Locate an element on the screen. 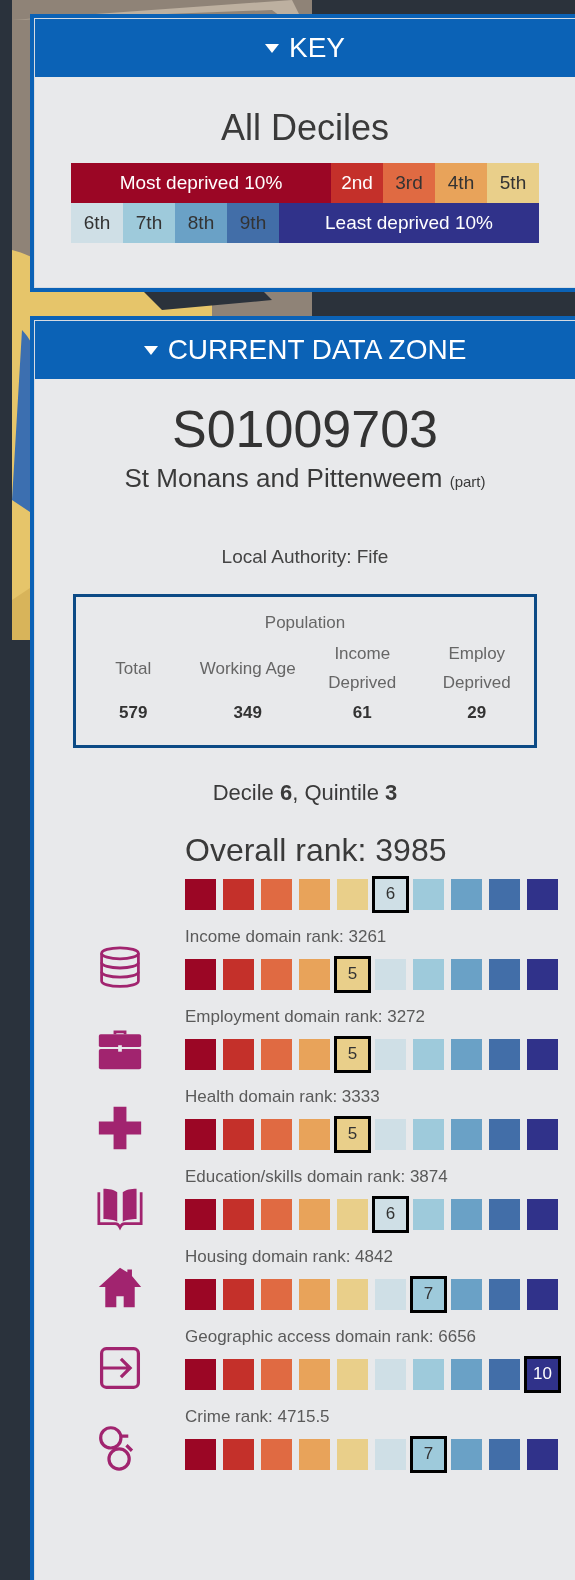  cross-icon is located at coordinates (120, 1128).